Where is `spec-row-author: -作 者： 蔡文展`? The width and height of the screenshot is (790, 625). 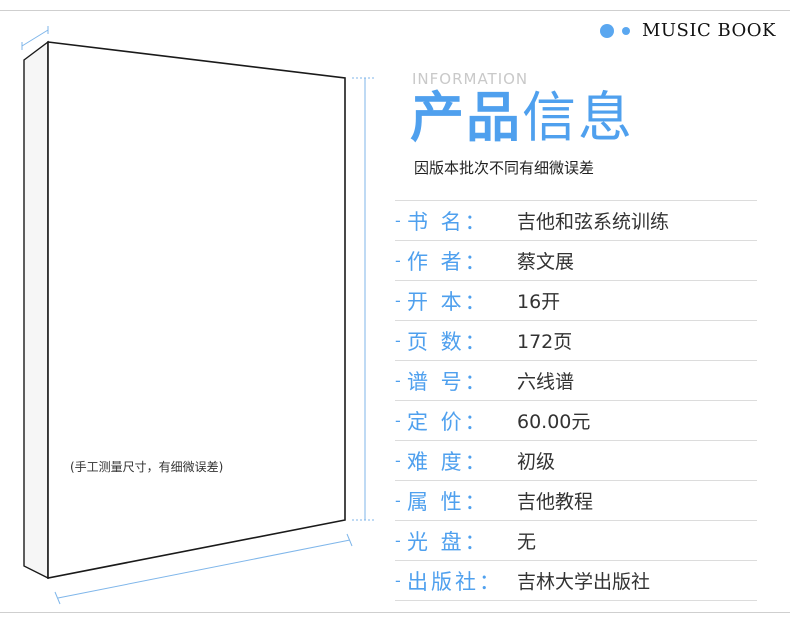
spec-row-author: -作 者： 蔡文展 is located at coordinates (576, 261).